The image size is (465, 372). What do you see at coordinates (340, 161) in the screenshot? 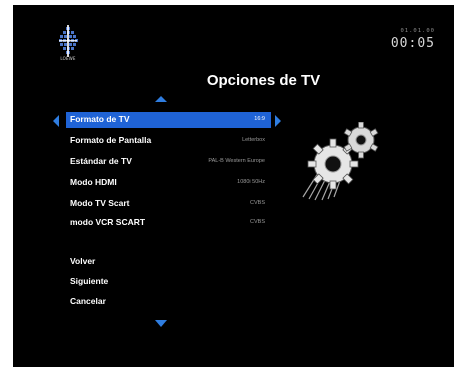
I see `gears-icon` at bounding box center [340, 161].